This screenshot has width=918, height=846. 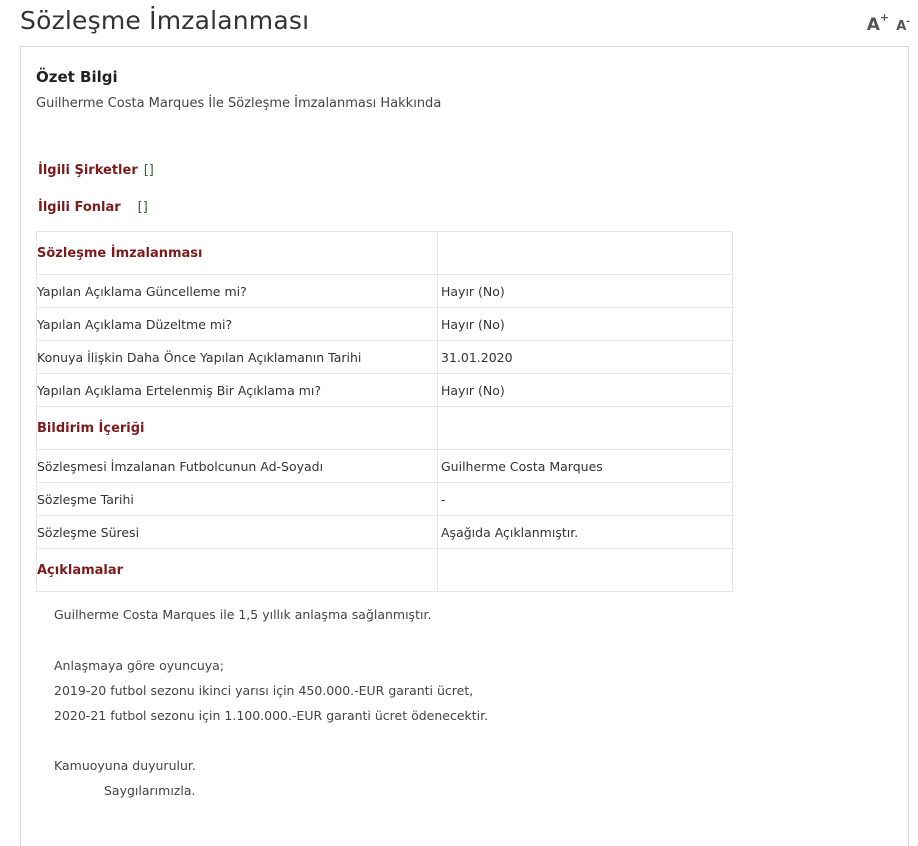 What do you see at coordinates (884, 17) in the screenshot?
I see `font-increase-plus-icon: +` at bounding box center [884, 17].